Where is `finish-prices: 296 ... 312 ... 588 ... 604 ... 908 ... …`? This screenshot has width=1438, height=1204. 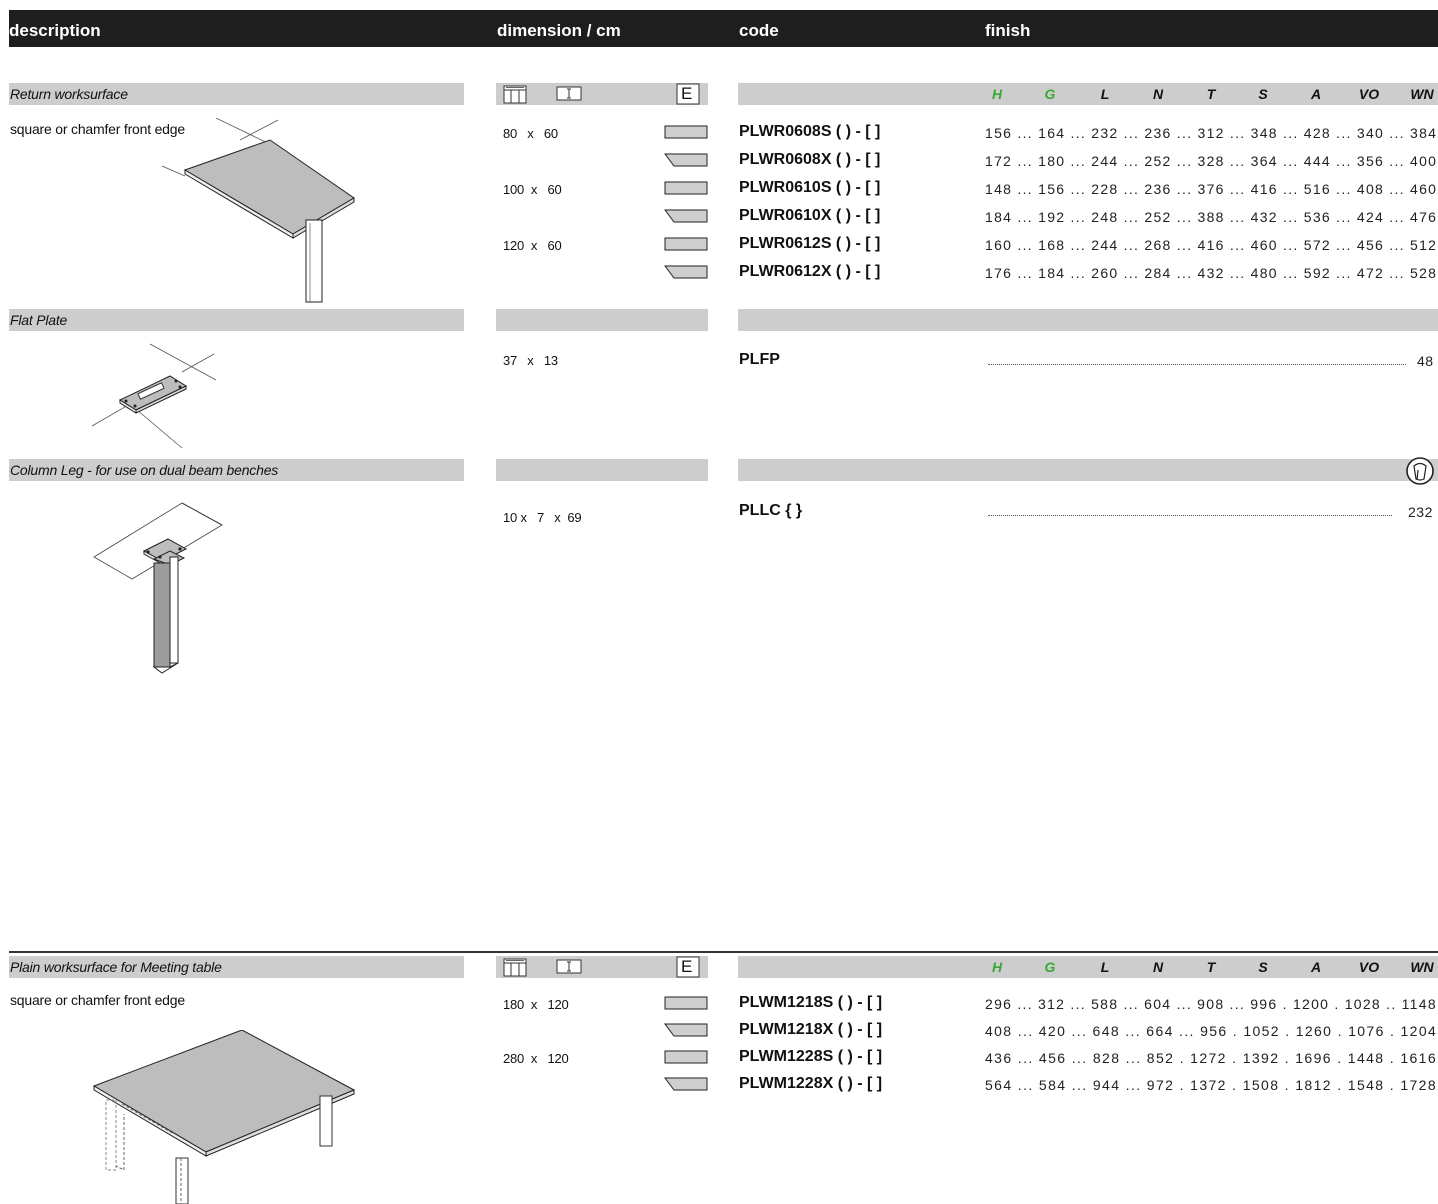 finish-prices: 296 ... 312 ... 588 ... 604 ... 908 ... … is located at coordinates (1211, 1004).